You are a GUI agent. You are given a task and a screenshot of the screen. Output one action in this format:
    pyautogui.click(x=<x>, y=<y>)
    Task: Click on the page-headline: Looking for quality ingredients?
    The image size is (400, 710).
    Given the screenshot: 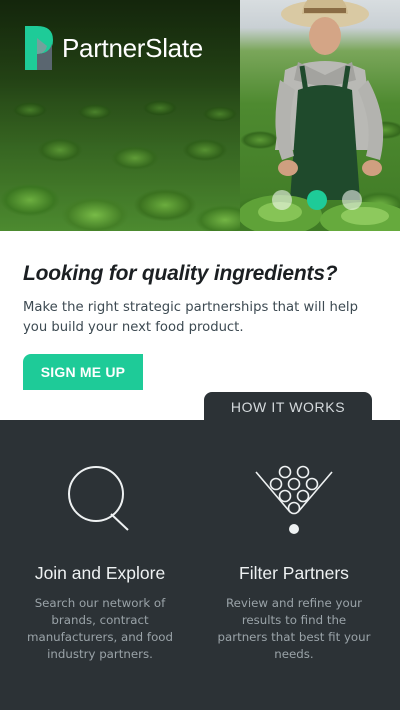 What is the action you would take?
    pyautogui.click(x=180, y=273)
    